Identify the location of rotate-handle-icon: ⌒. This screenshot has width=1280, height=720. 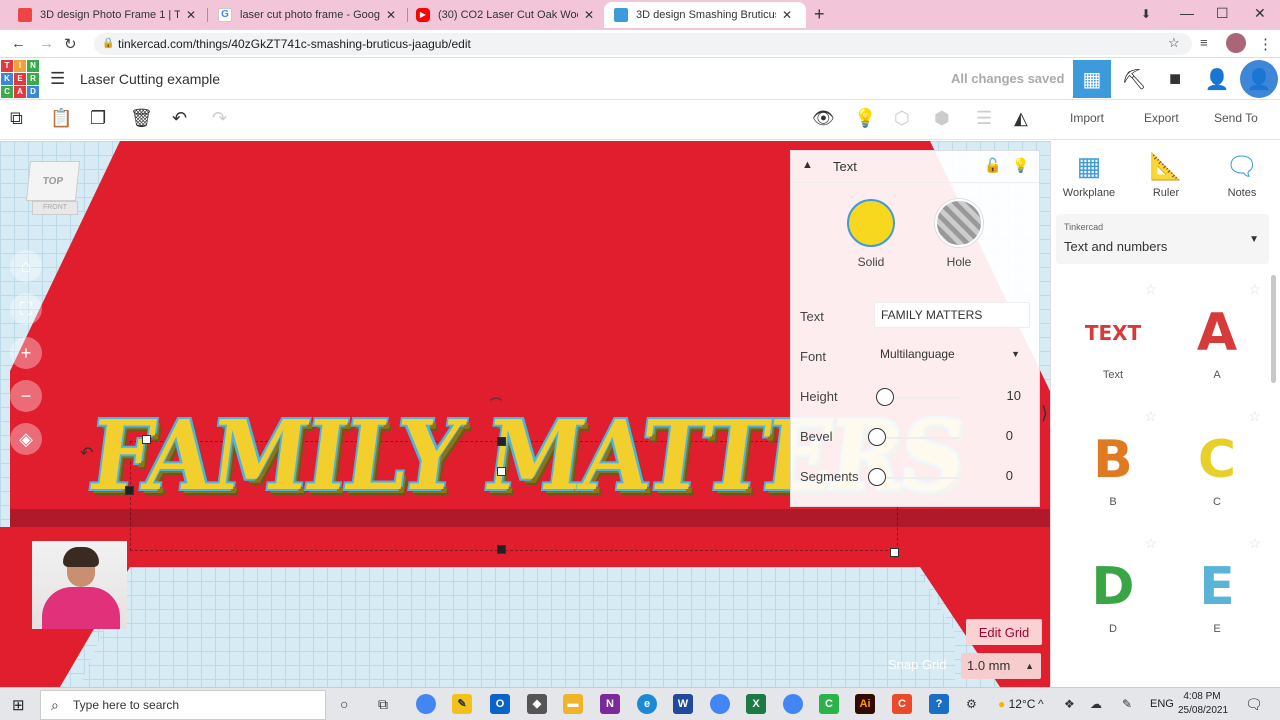
(496, 403).